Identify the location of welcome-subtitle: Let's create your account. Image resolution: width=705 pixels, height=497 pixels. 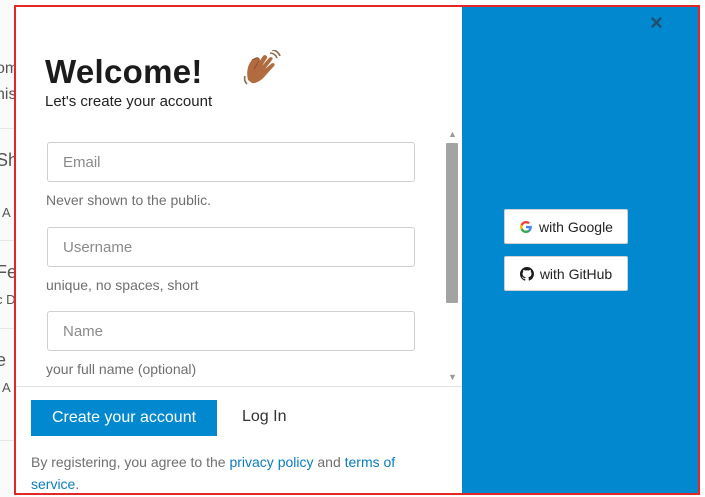
(129, 101).